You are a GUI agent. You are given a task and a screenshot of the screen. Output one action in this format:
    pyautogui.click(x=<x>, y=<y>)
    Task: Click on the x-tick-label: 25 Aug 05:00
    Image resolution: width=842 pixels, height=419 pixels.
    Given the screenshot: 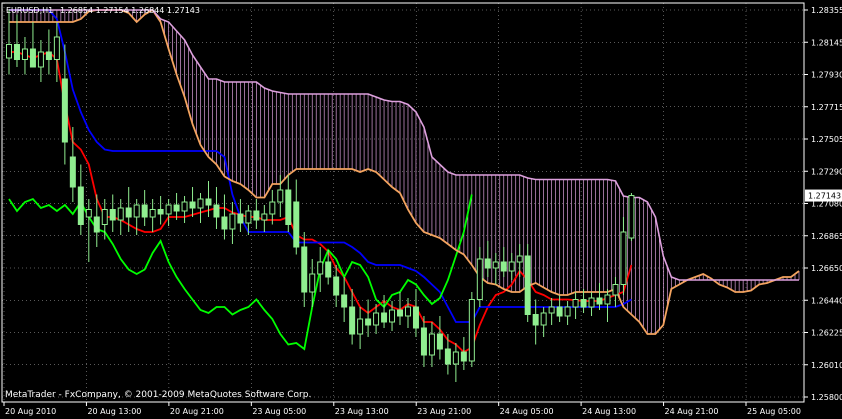 What is the action you would take?
    pyautogui.click(x=774, y=411)
    